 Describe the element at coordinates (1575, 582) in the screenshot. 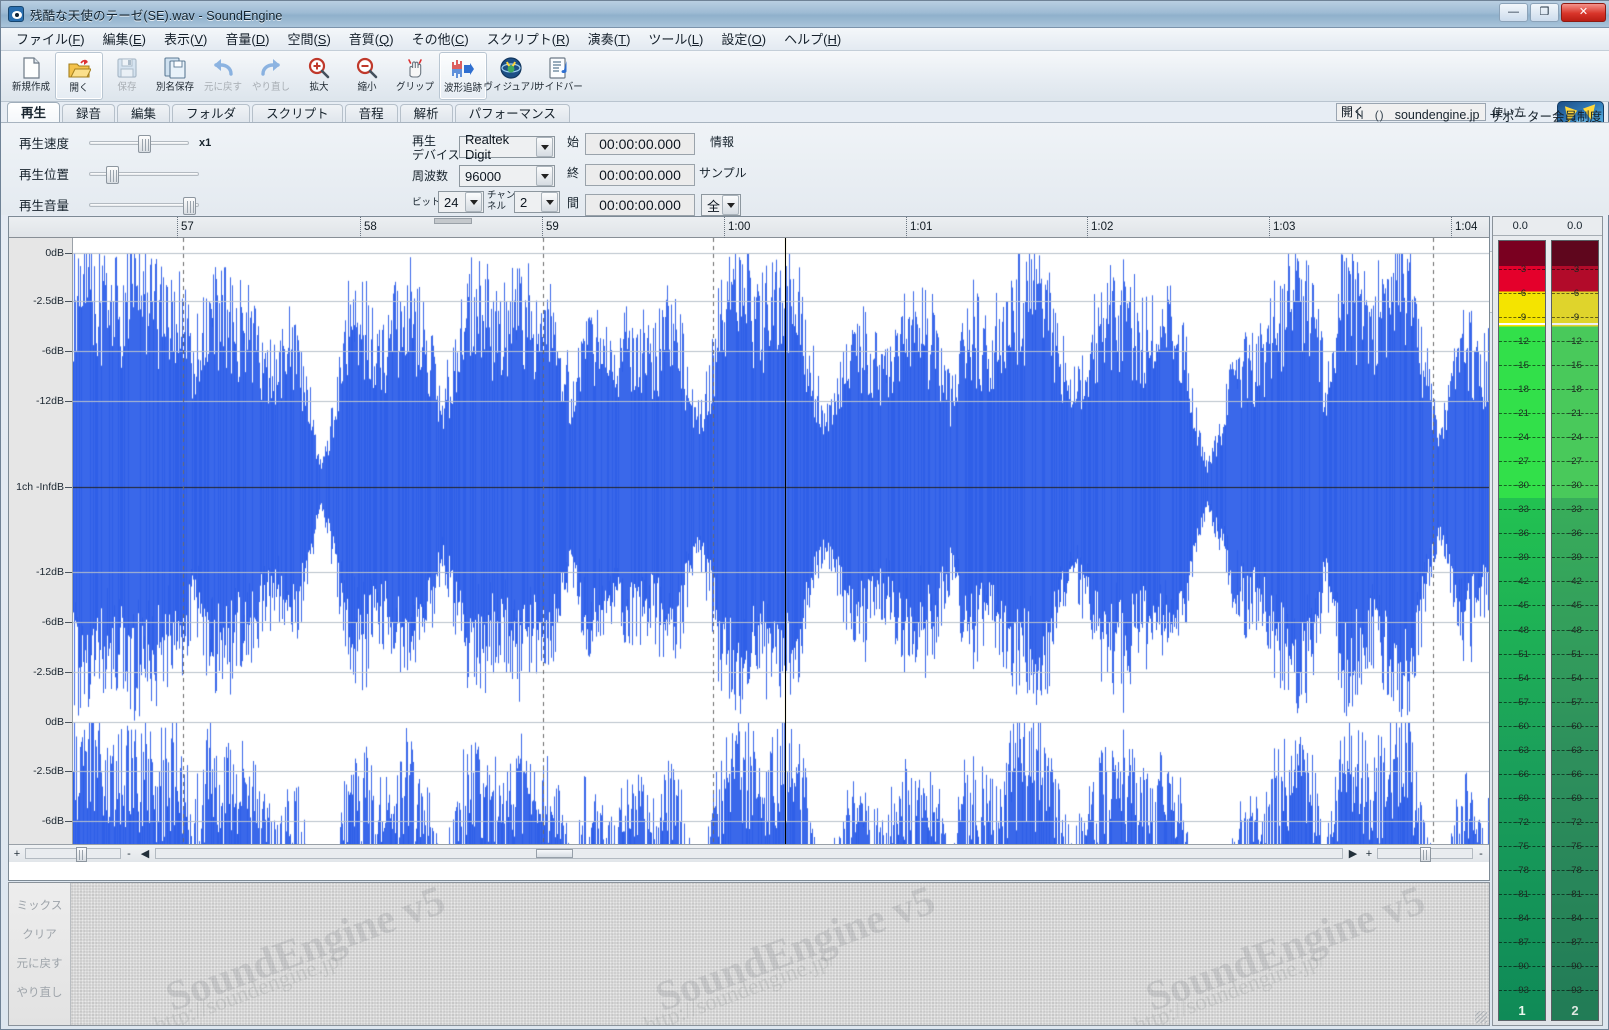

I see `vu2-mark--42: -42` at that location.